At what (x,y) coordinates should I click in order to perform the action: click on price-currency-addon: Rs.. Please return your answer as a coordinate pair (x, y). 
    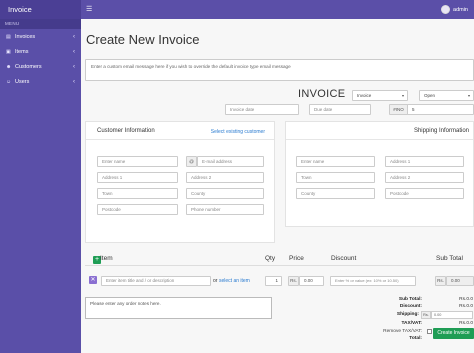
    Looking at the image, I should click on (293, 281).